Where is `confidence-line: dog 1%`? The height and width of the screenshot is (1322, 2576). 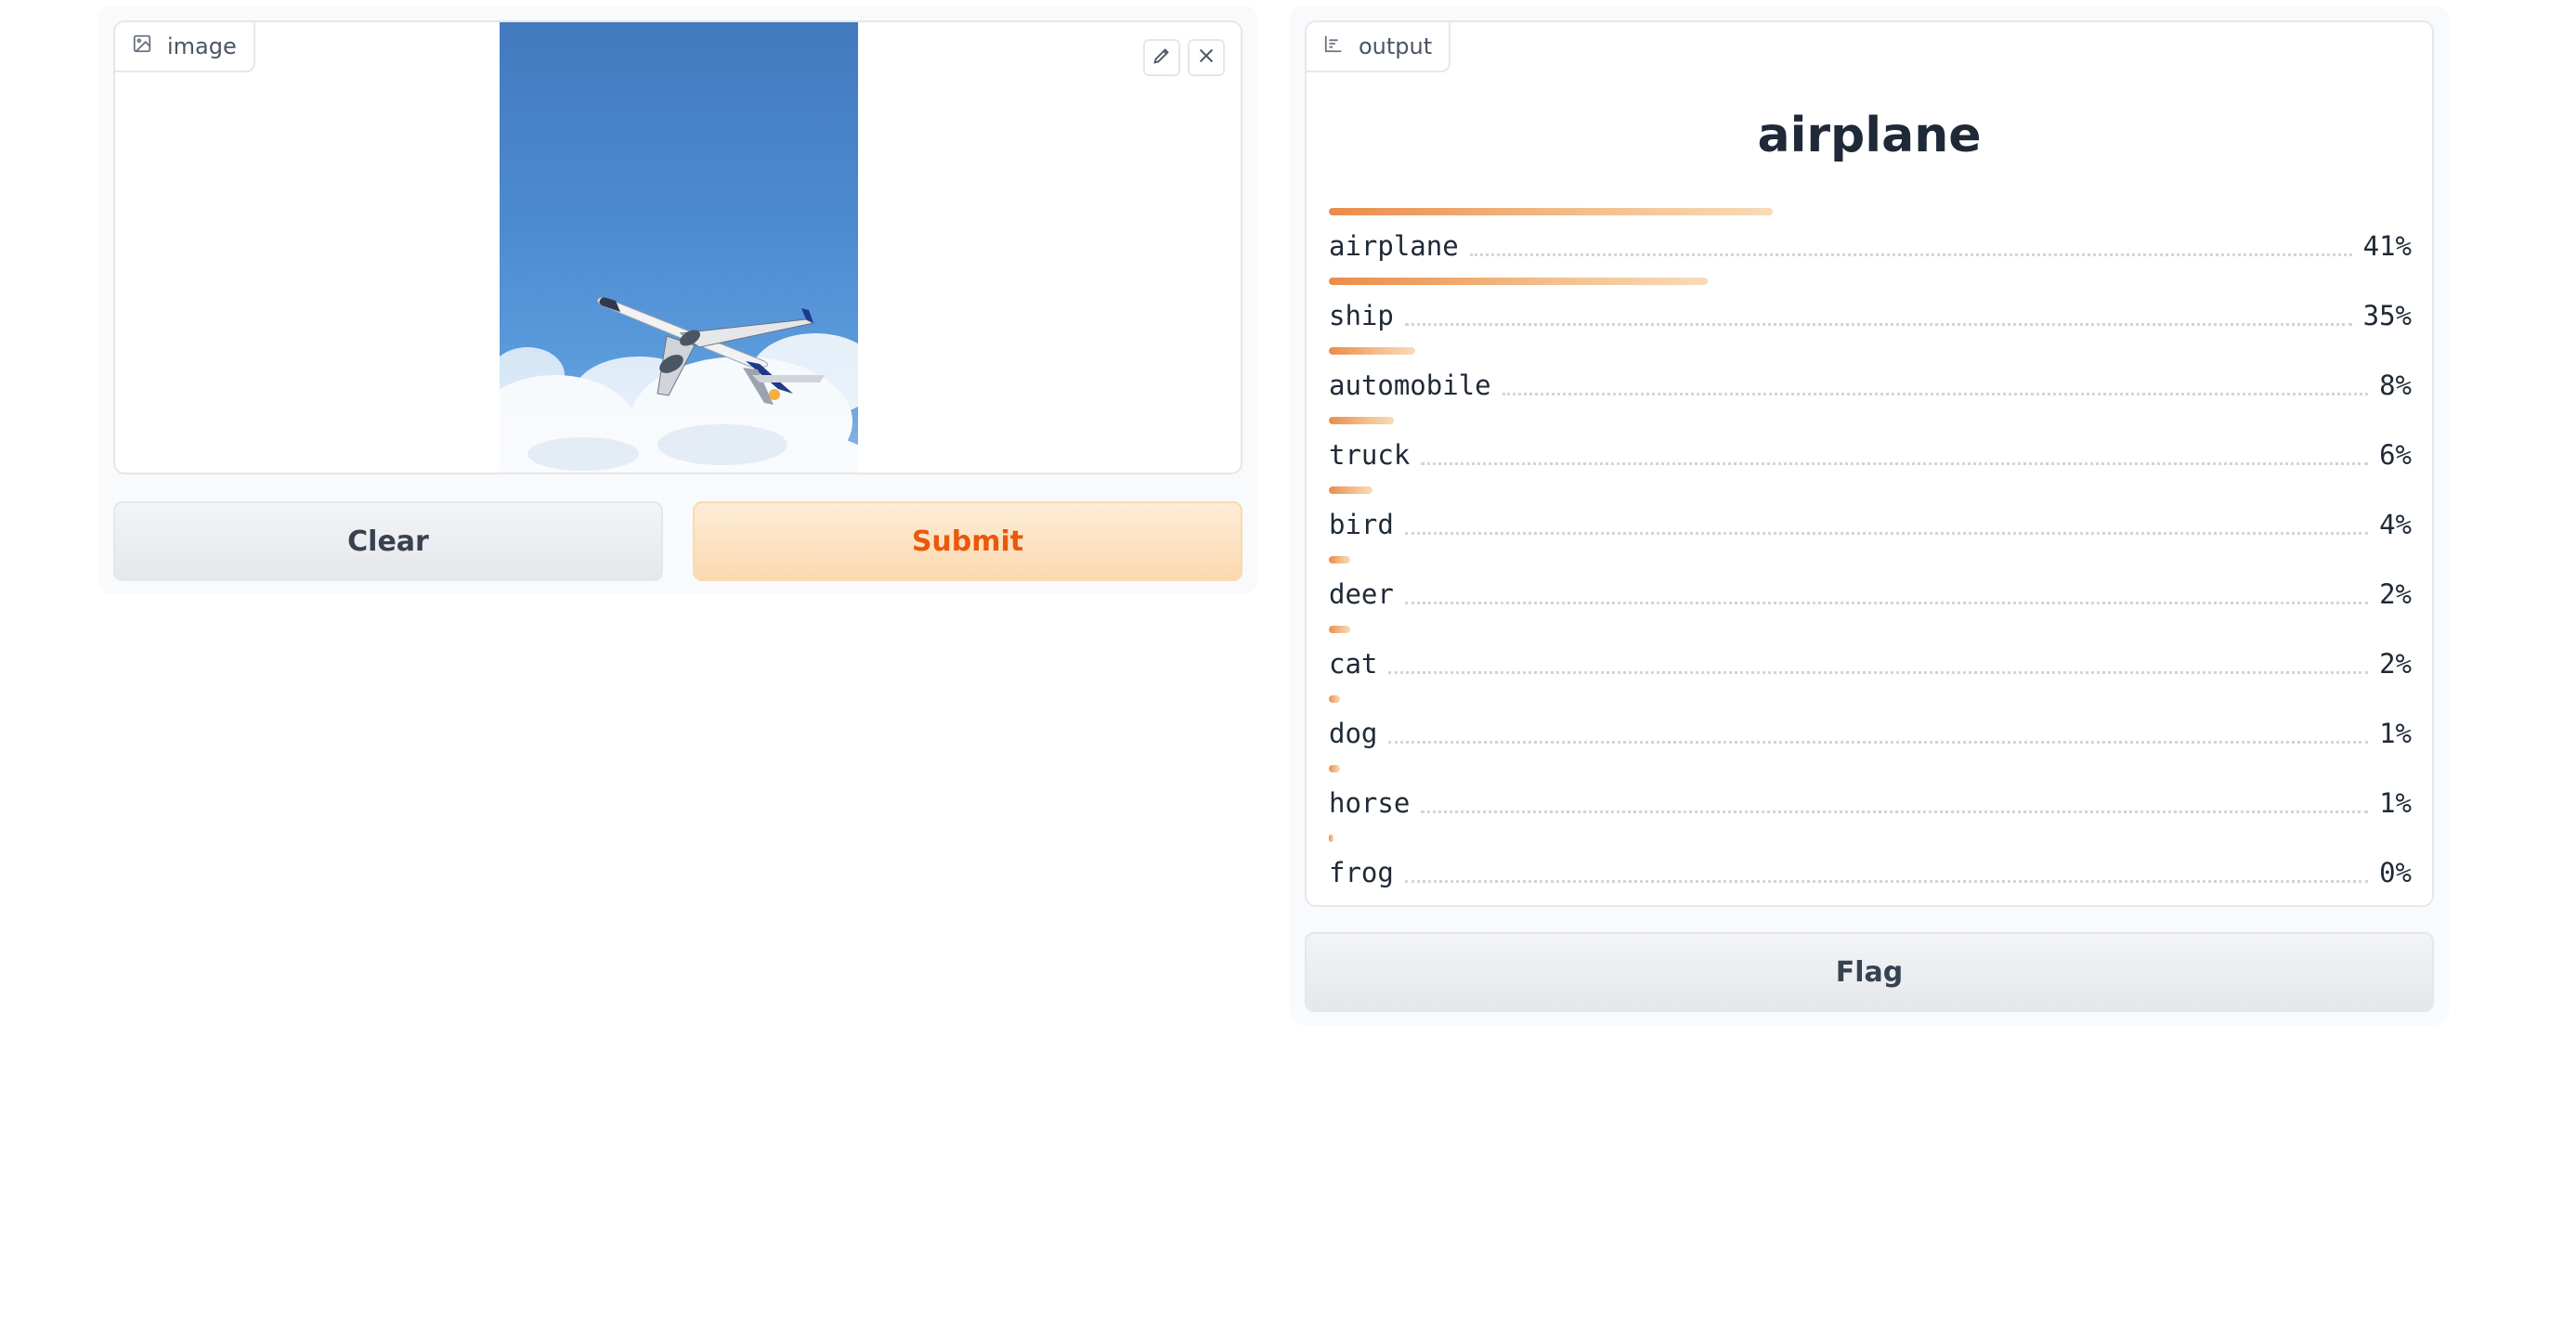 confidence-line: dog 1% is located at coordinates (1871, 731).